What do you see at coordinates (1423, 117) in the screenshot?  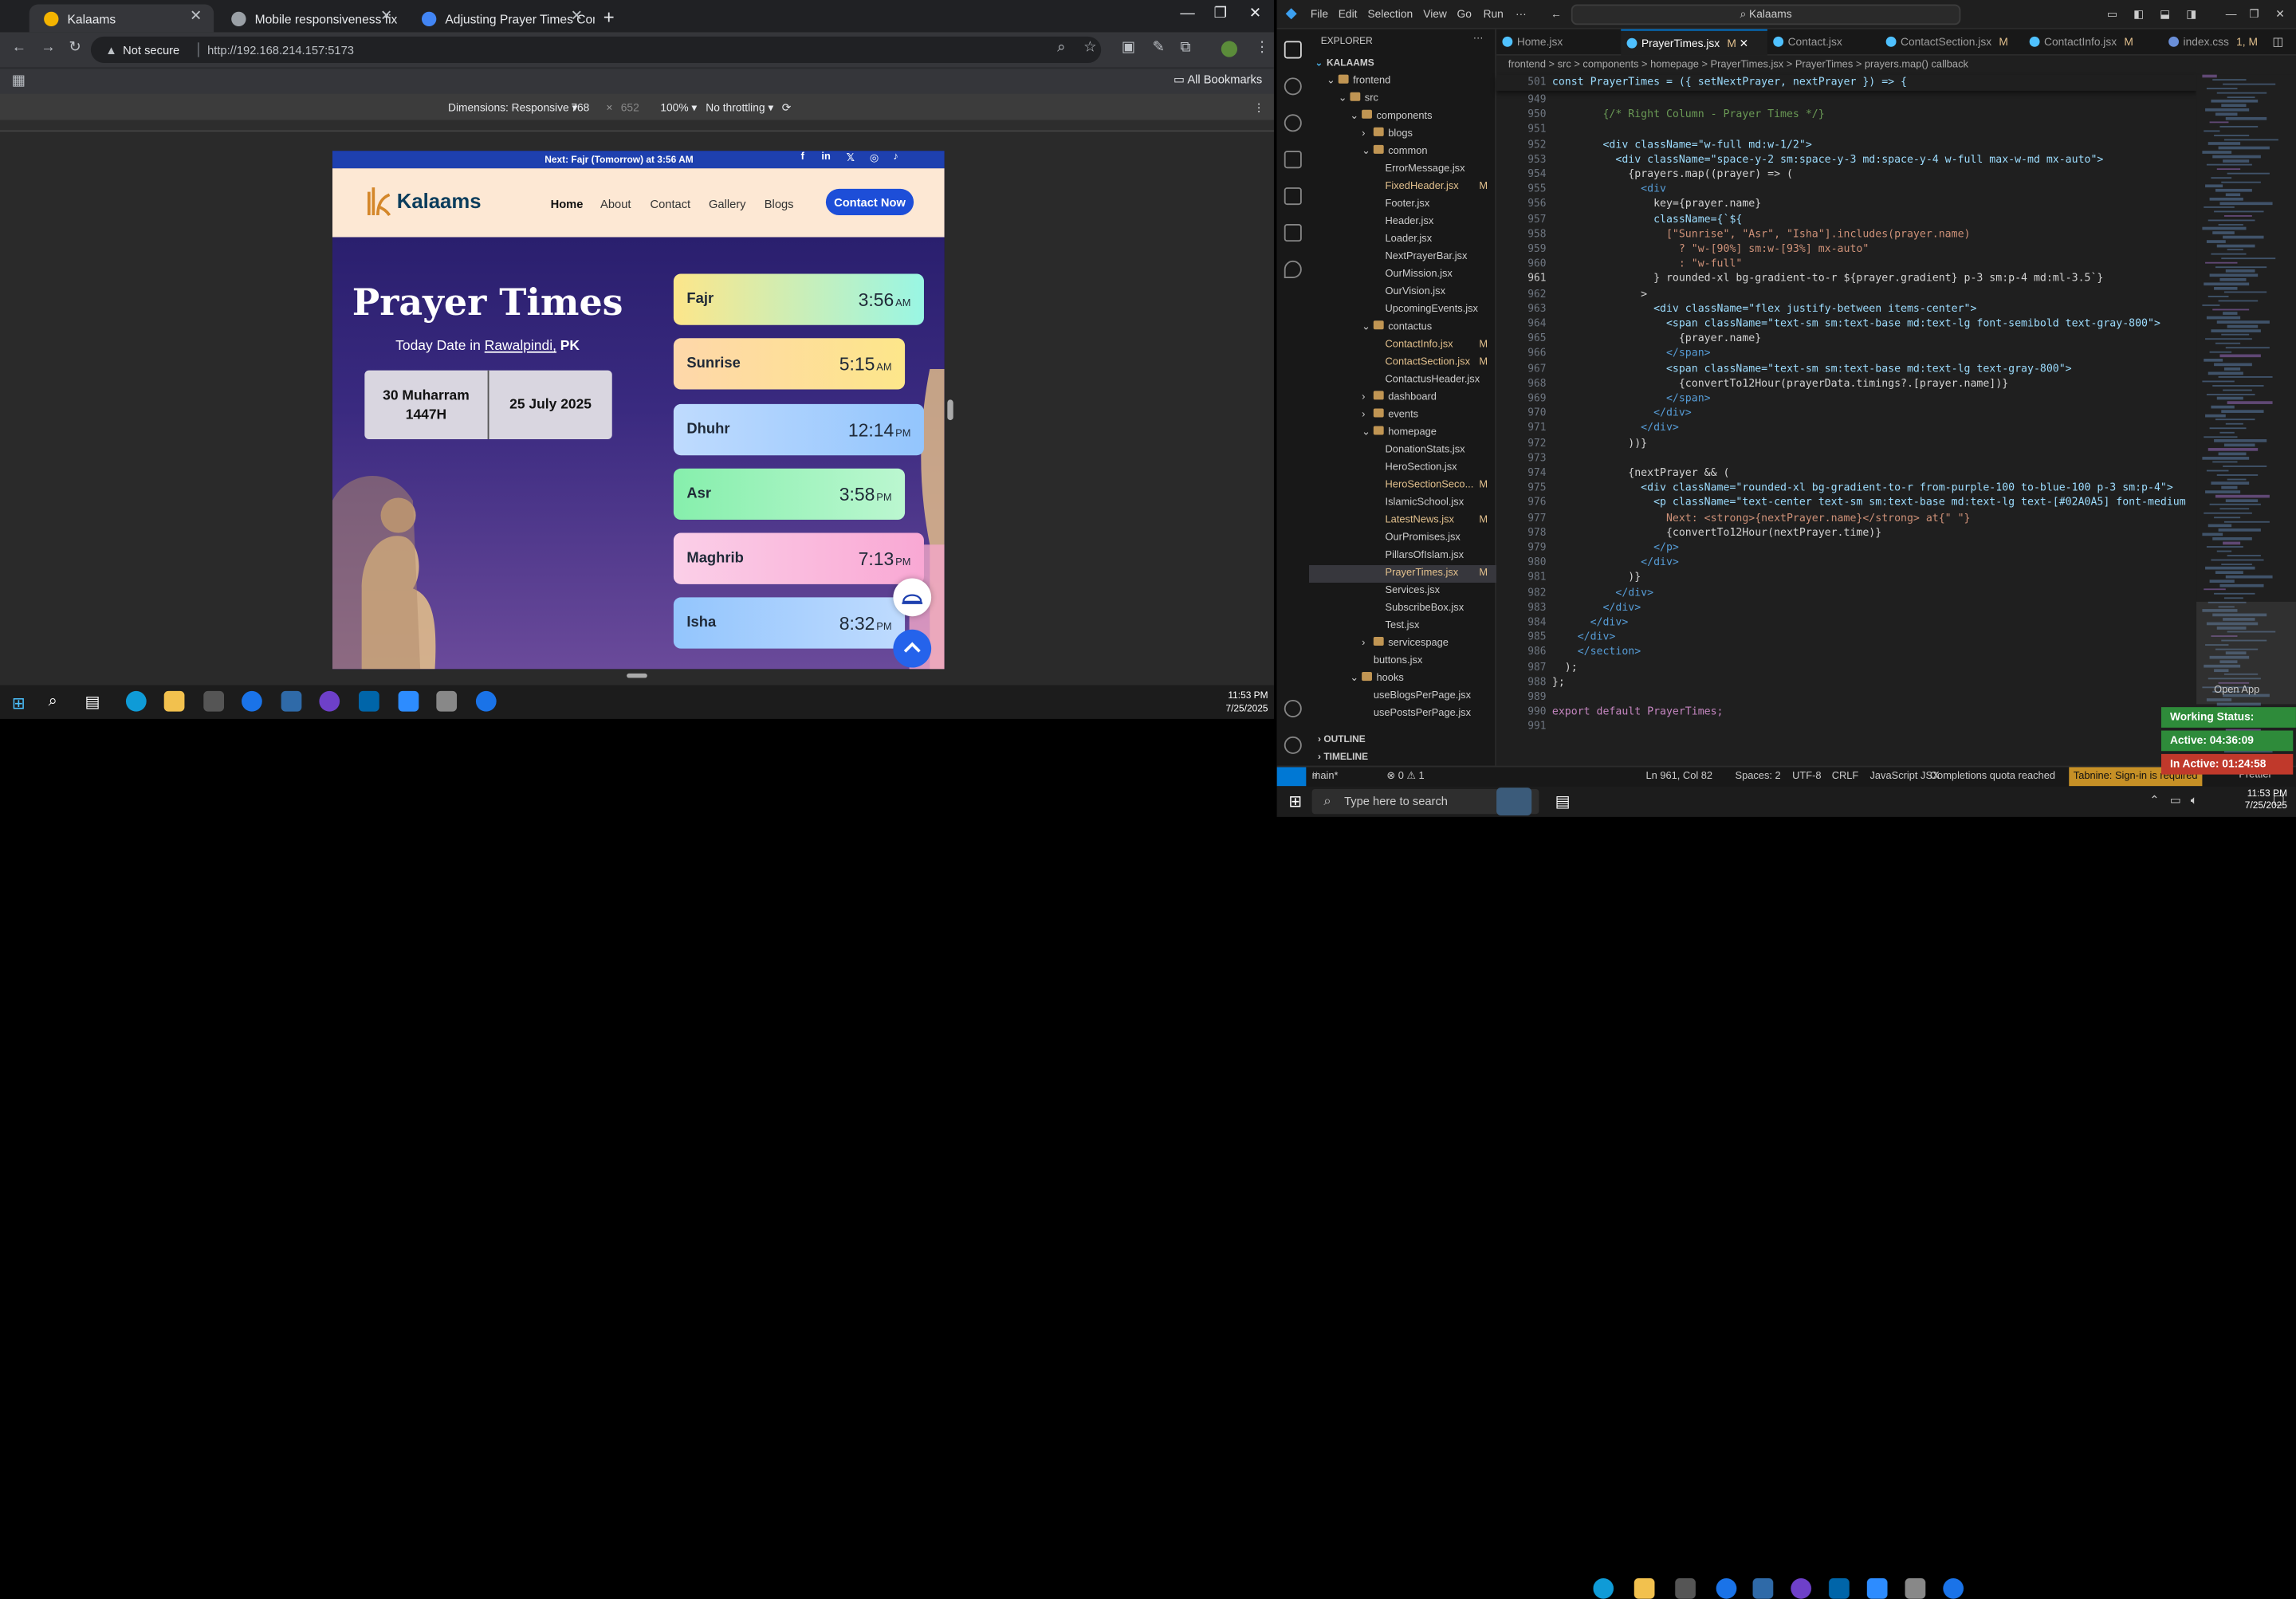 I see `tree-folder: ⌄ components` at bounding box center [1423, 117].